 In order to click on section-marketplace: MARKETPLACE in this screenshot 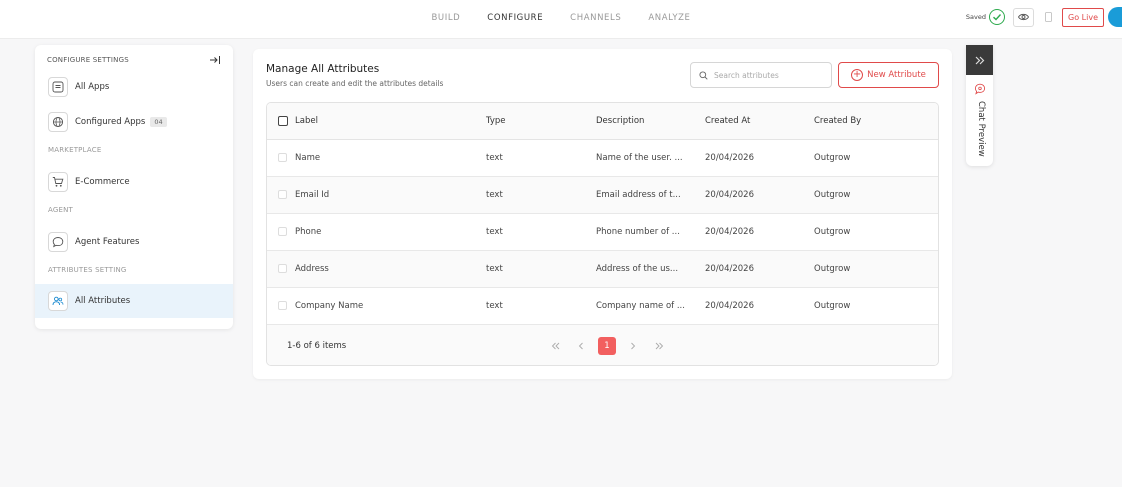, I will do `click(75, 150)`.